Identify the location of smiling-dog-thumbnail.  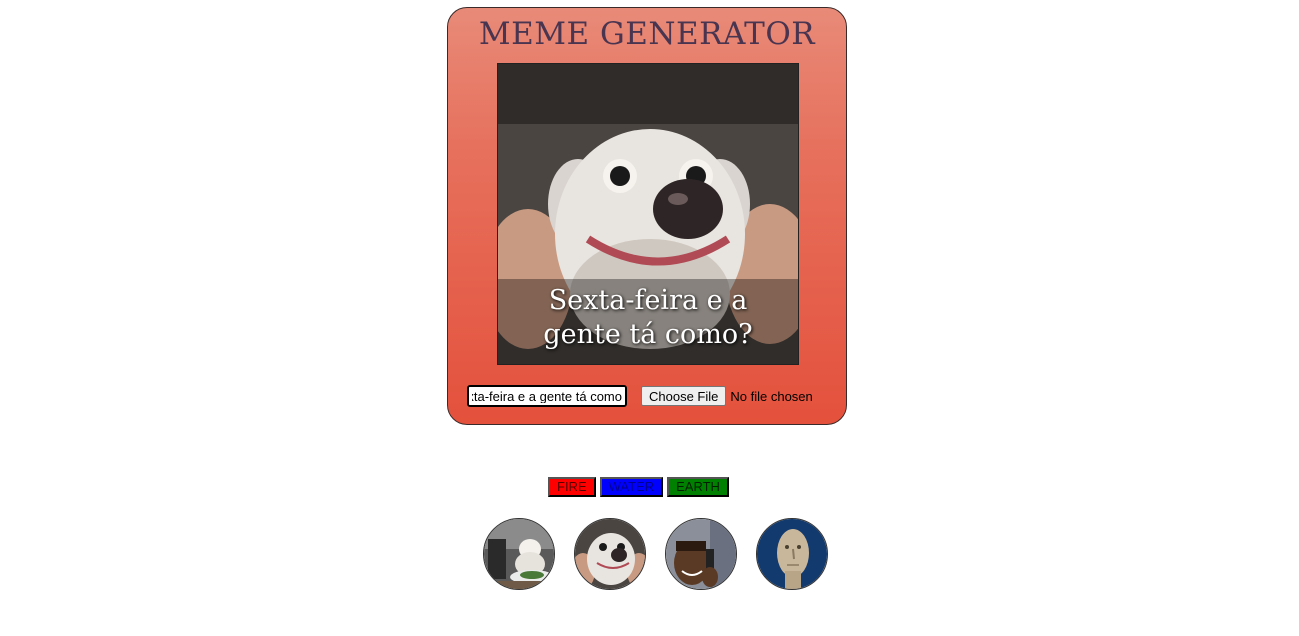
(610, 554).